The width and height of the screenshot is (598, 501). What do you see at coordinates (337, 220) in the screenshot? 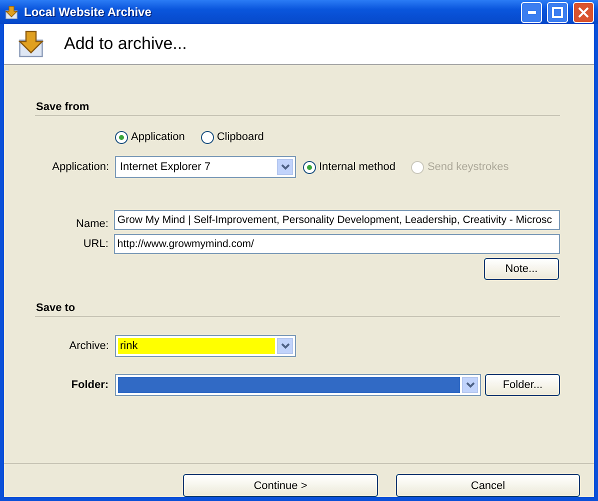
I see `name-field: Grow My Mind | Self-Improvement, Personality Development, Leadership, Creativity - Microsc` at bounding box center [337, 220].